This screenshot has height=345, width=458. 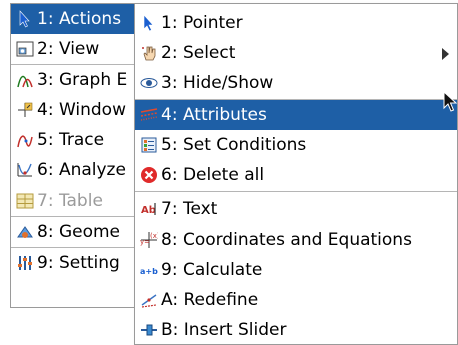 I want to click on menu-item-settings: 9: Setting, so click(x=73, y=263).